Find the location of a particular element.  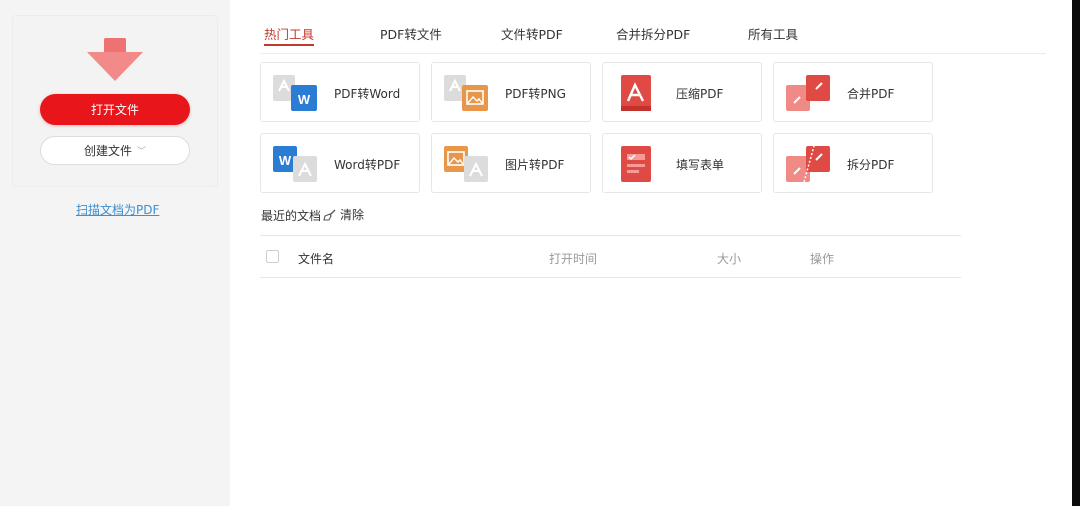

chevron-down-icon: ﹀ is located at coordinates (142, 152).